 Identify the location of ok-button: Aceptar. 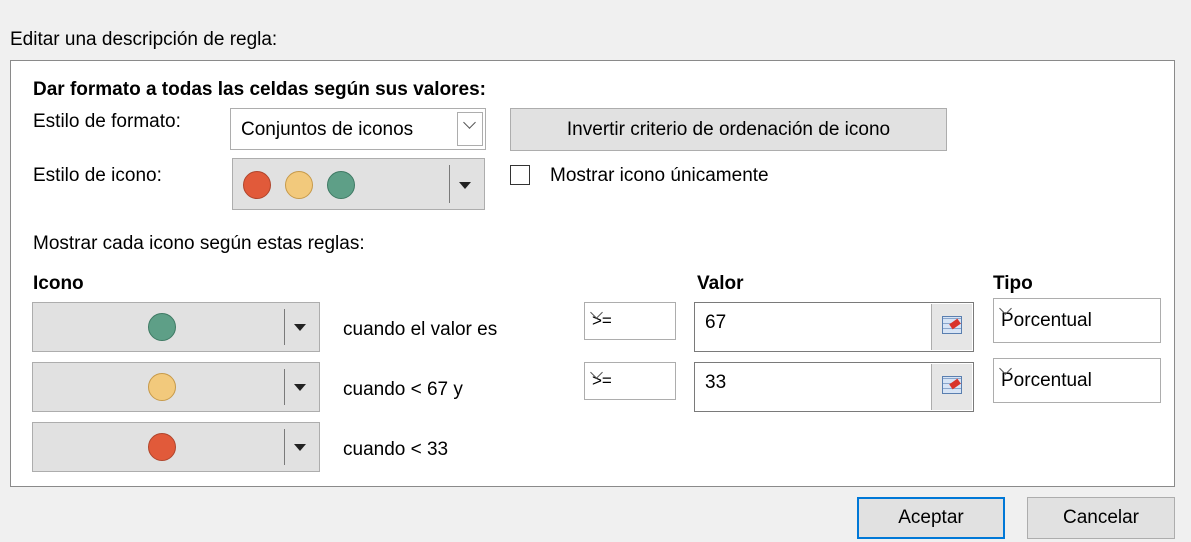
(931, 518).